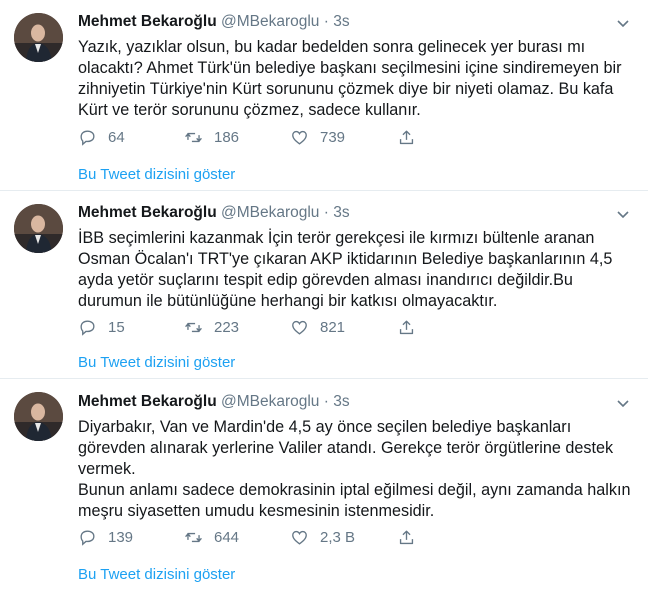 Image resolution: width=648 pixels, height=599 pixels. I want to click on tweet-actions: 64 186 739, so click(348, 138).